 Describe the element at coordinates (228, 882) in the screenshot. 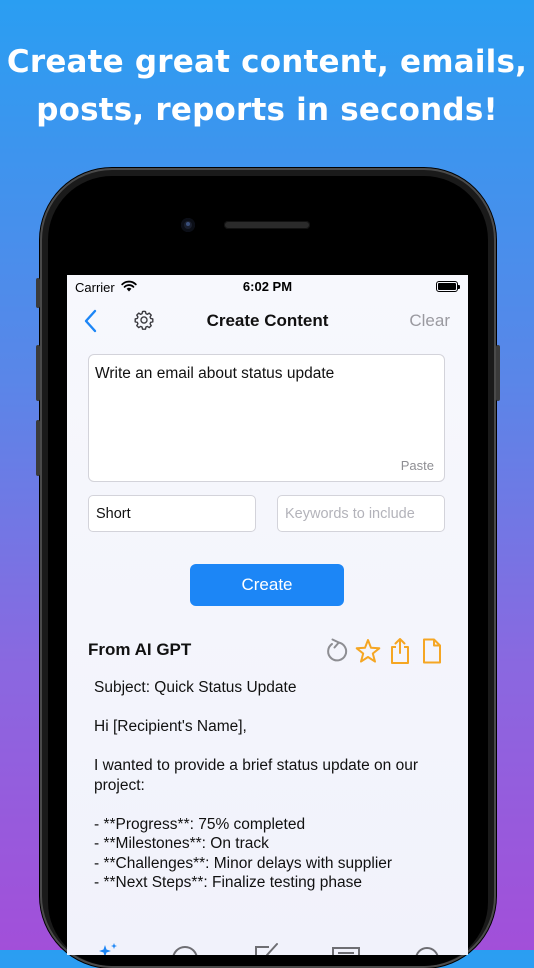

I see `output-bullet: - **Next Steps**: Finalize testing phase` at that location.